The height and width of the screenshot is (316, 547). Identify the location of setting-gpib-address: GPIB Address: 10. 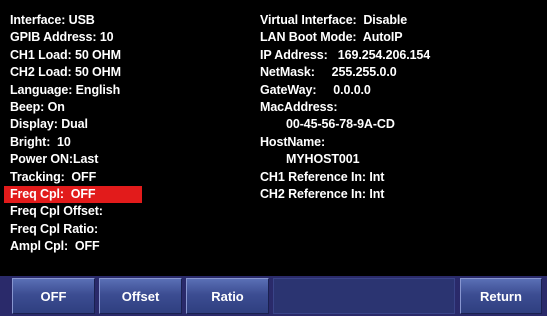
(62, 37).